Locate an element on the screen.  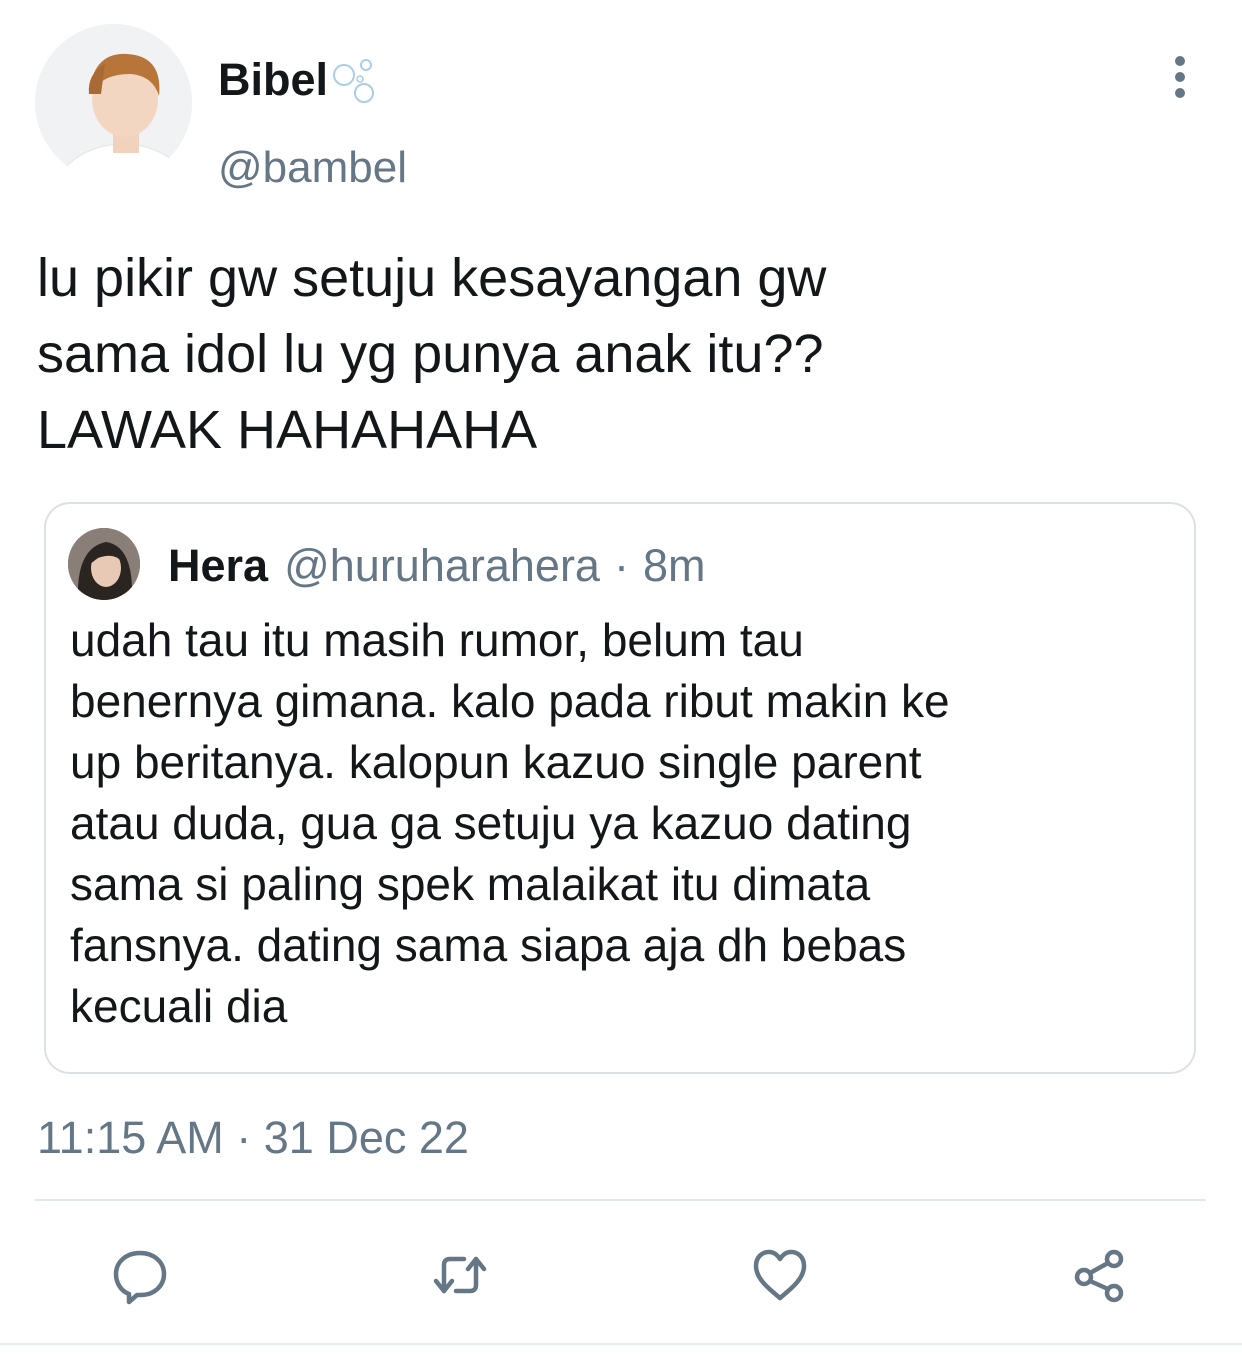
like-icon is located at coordinates (780, 1275).